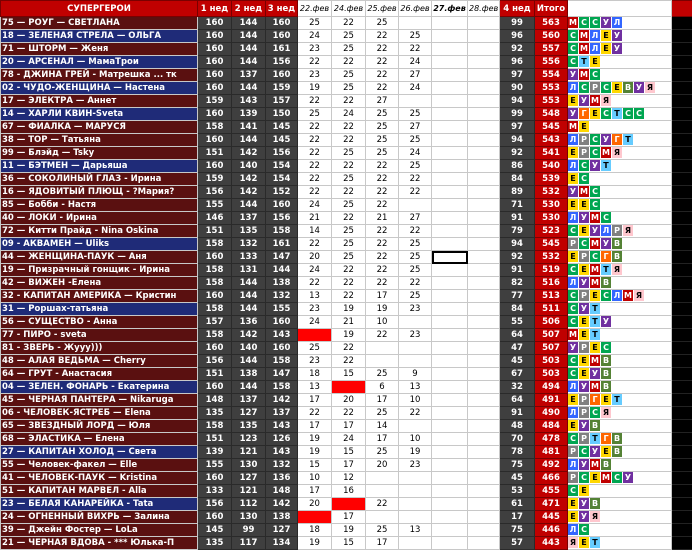 The image size is (692, 555). I want to click on total-cell: 541, so click(551, 153).